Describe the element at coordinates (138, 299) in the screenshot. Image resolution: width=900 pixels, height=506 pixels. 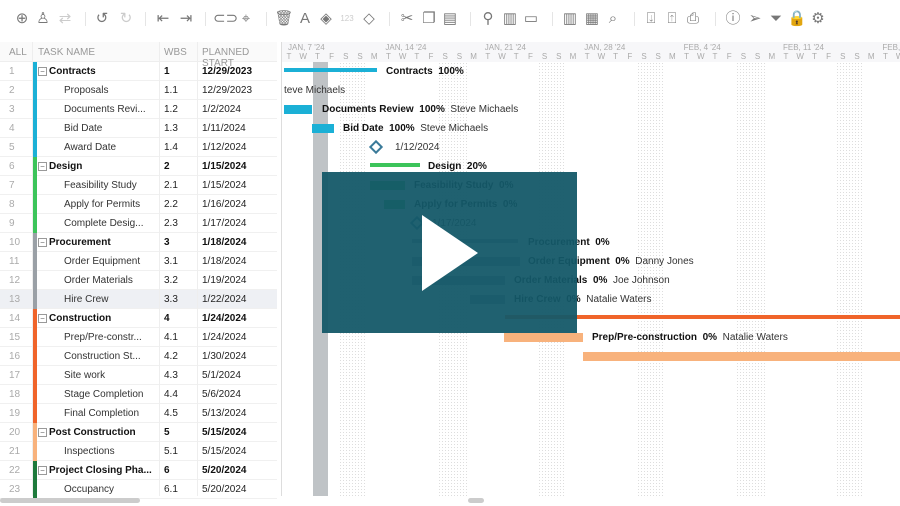
I see `table-row: 13 Hire Crew 3.3 1/22/2024` at that location.